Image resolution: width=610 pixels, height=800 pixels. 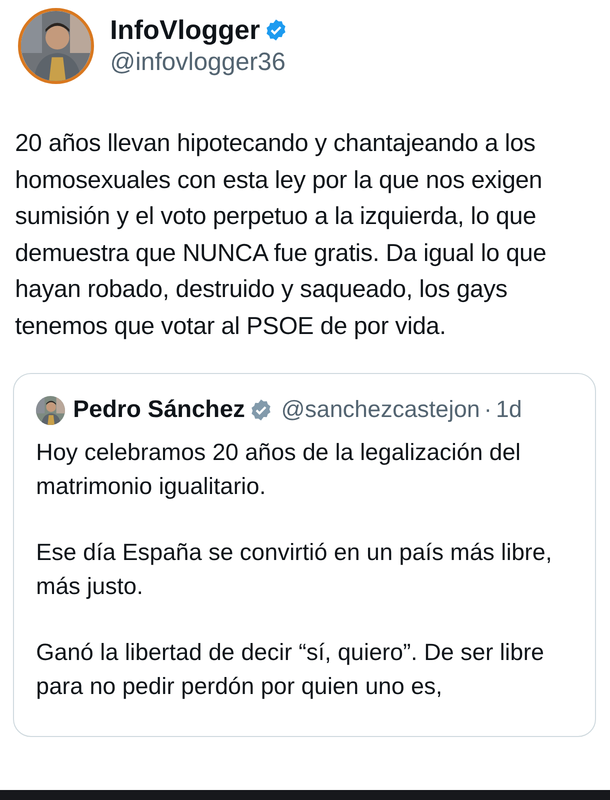 I want to click on author-name: InfoVlogger, so click(x=185, y=30).